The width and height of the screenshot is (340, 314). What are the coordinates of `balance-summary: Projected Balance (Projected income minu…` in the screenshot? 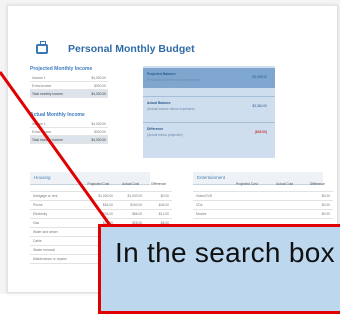 It's located at (209, 112).